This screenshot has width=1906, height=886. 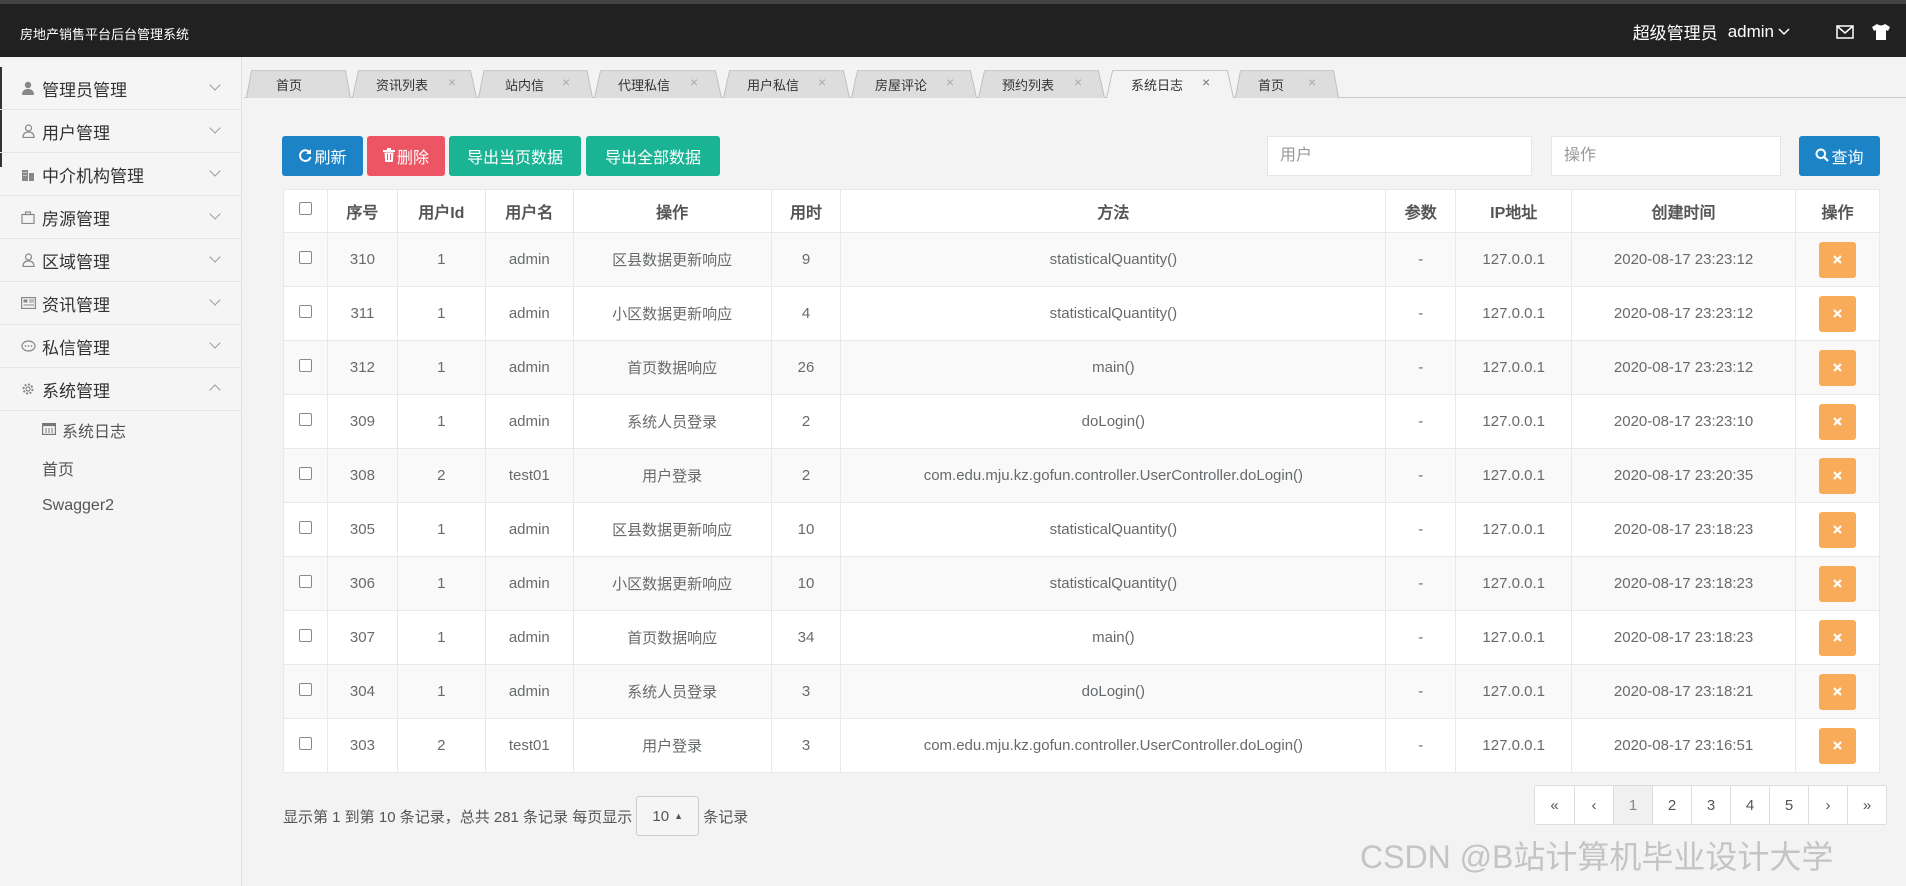 What do you see at coordinates (653, 156) in the screenshot?
I see `export-all-button: 导出全部数据` at bounding box center [653, 156].